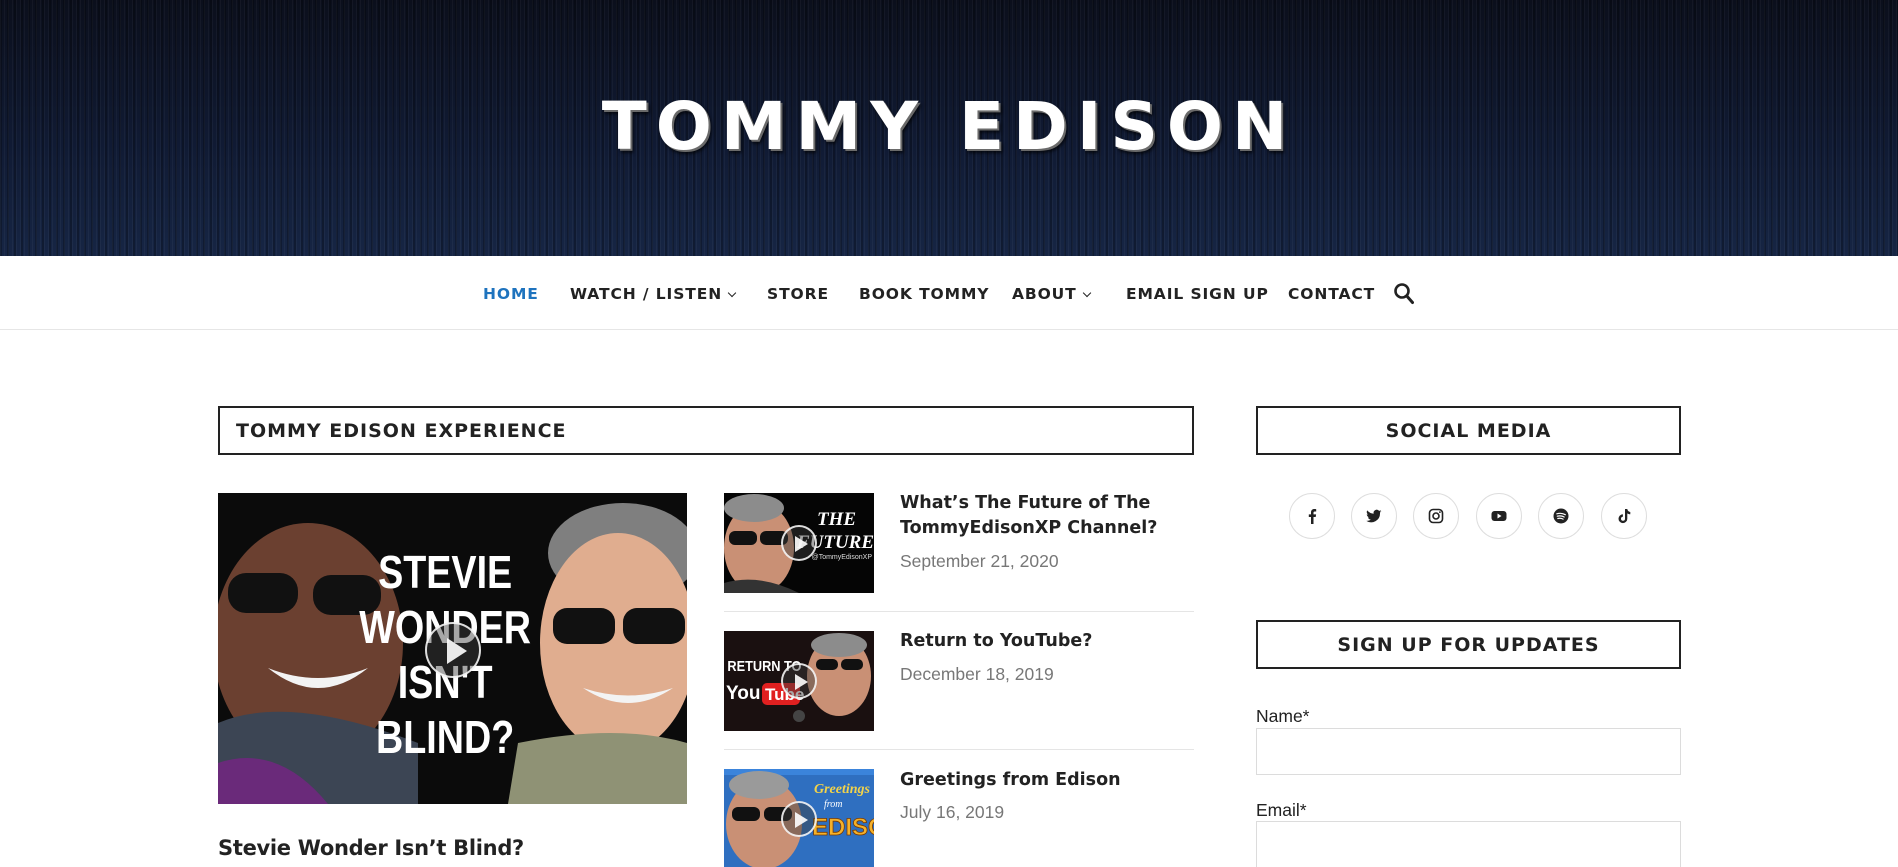 This screenshot has height=867, width=1898. What do you see at coordinates (836, 519) in the screenshot?
I see `svg-text: THE` at bounding box center [836, 519].